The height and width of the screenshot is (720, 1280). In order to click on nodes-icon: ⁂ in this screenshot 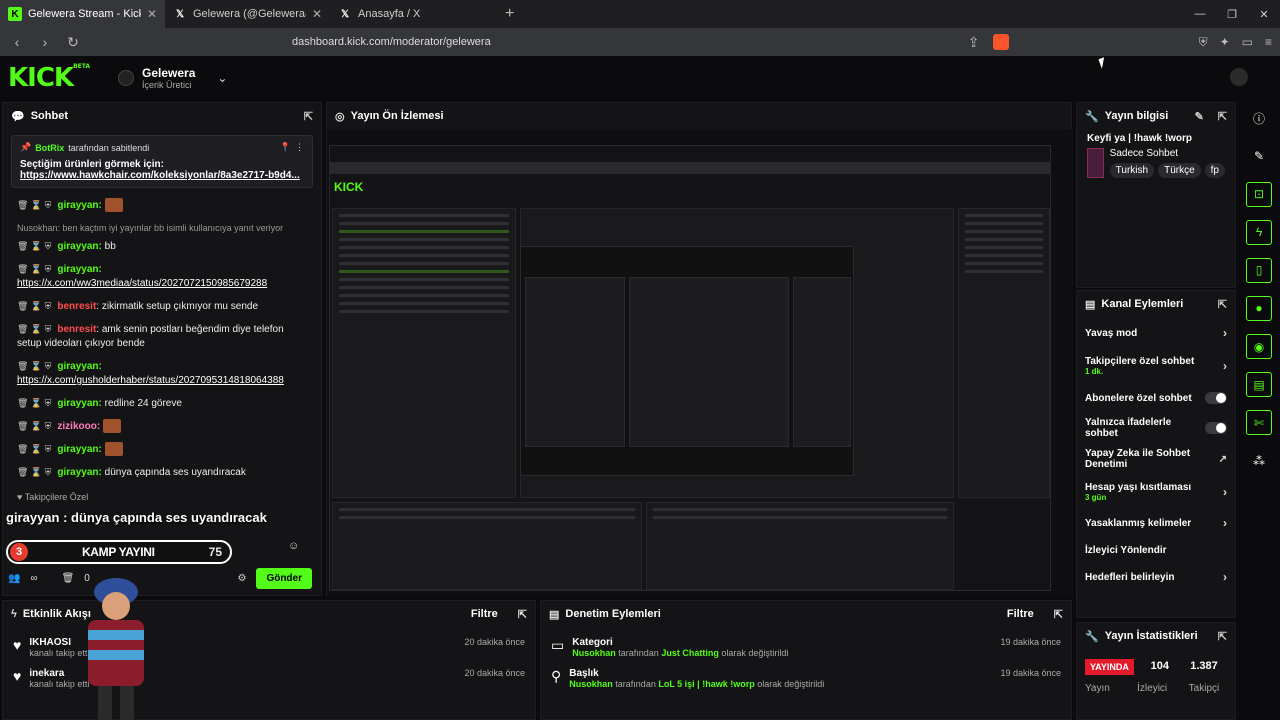, I will do `click(1259, 460)`.